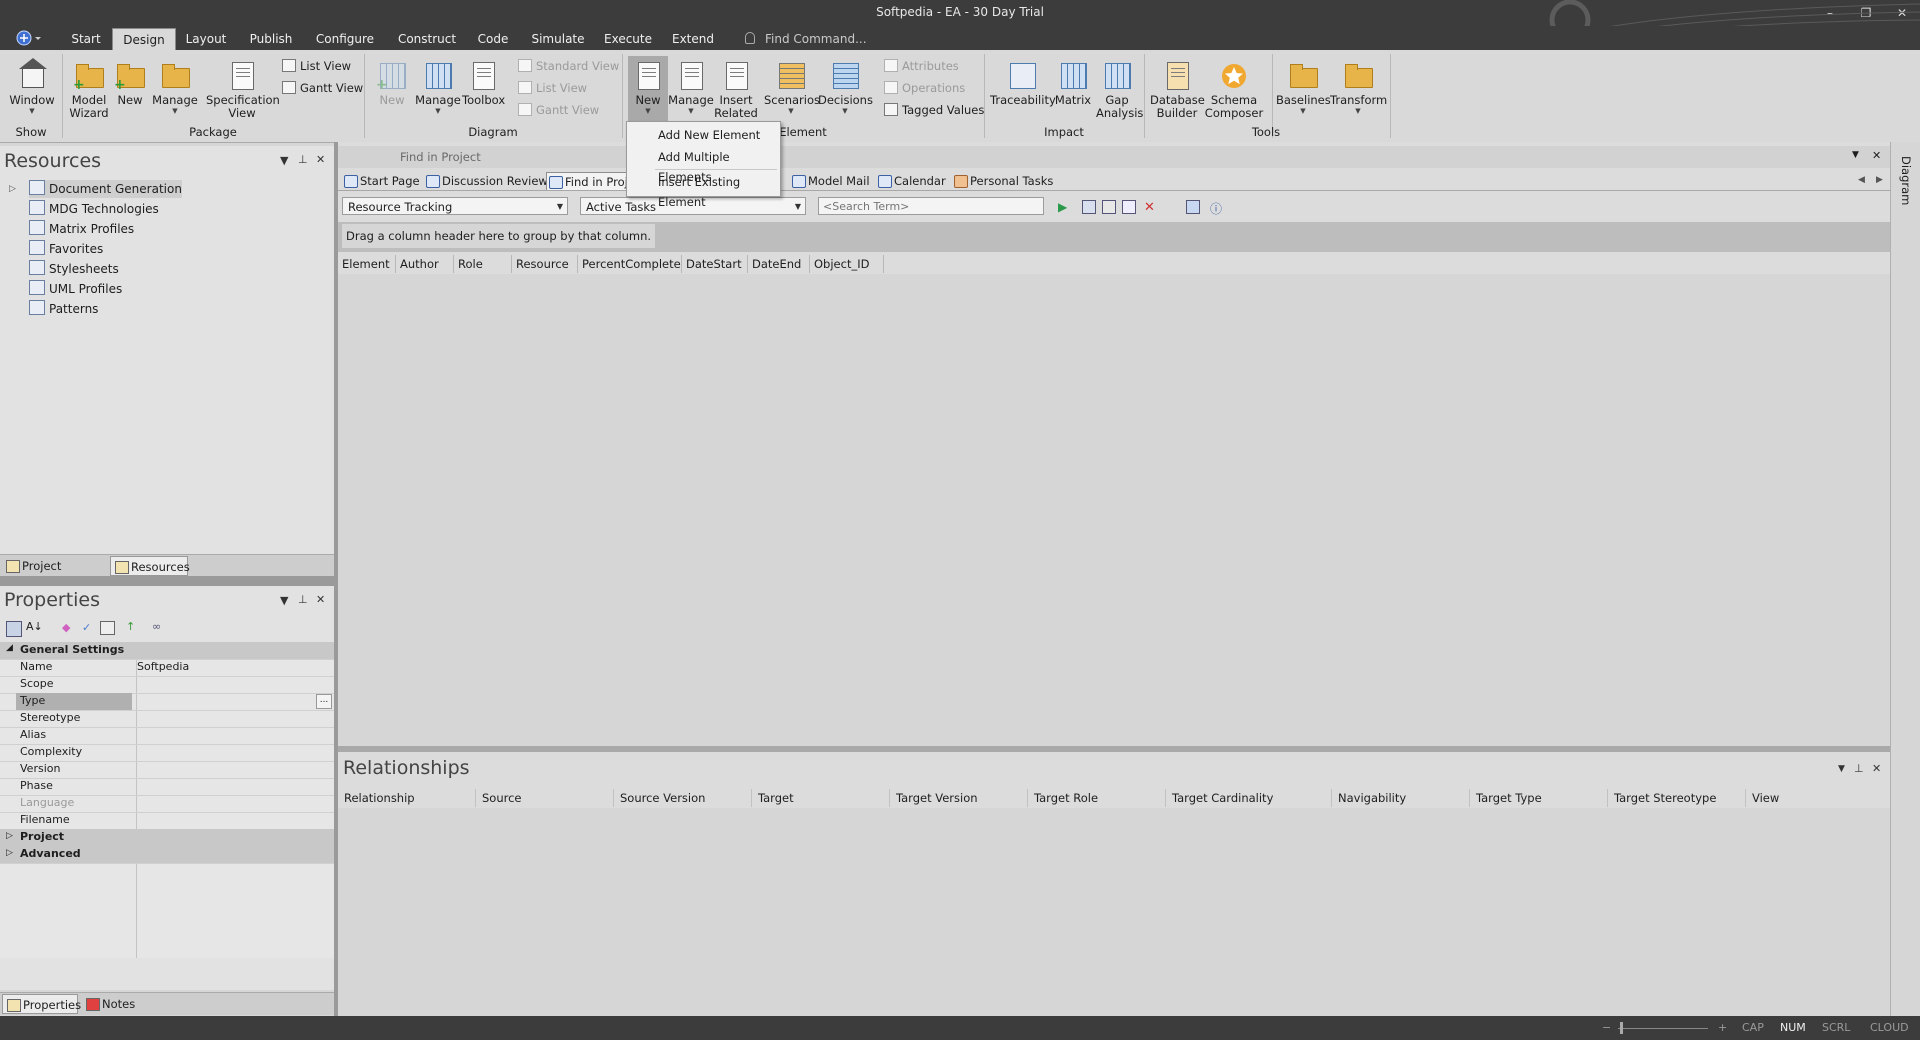  Describe the element at coordinates (703, 135) in the screenshot. I see `menu-item-add-new-element: Add New Element` at that location.